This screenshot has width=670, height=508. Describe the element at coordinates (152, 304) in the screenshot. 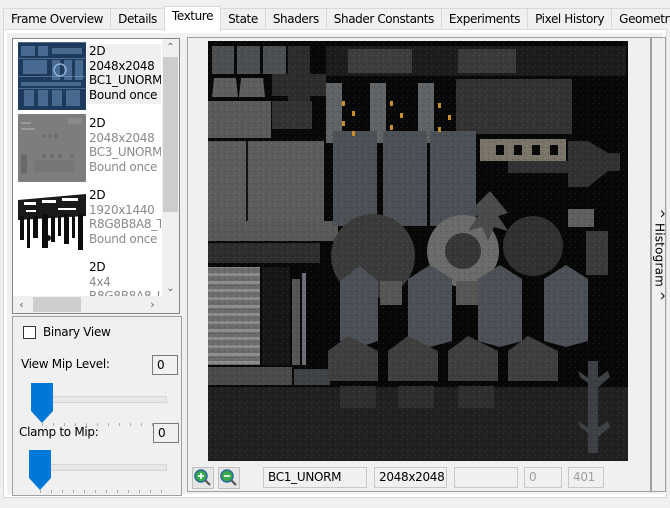

I see `chevron-right-icon: ›` at that location.